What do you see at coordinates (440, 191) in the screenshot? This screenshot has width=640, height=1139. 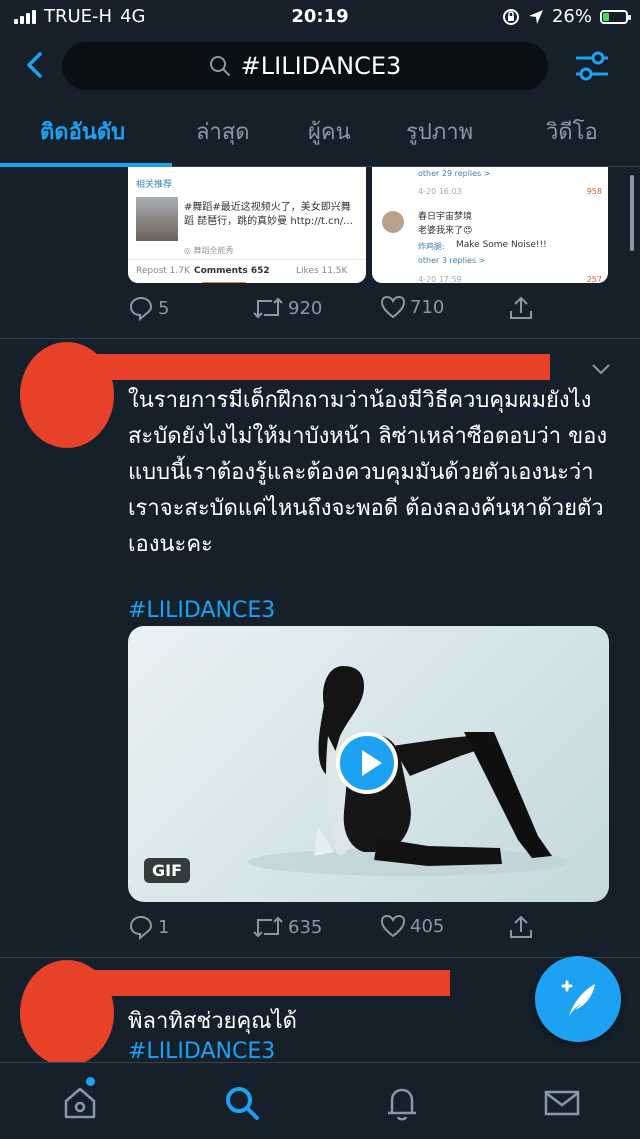 I see `comment-date-1: 4-20 16:03` at bounding box center [440, 191].